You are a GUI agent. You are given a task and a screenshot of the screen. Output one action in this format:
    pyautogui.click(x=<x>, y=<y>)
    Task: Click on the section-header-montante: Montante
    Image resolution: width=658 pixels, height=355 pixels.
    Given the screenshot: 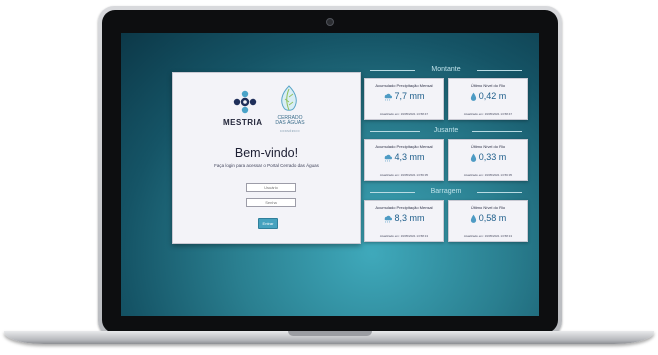 What is the action you would take?
    pyautogui.click(x=446, y=70)
    